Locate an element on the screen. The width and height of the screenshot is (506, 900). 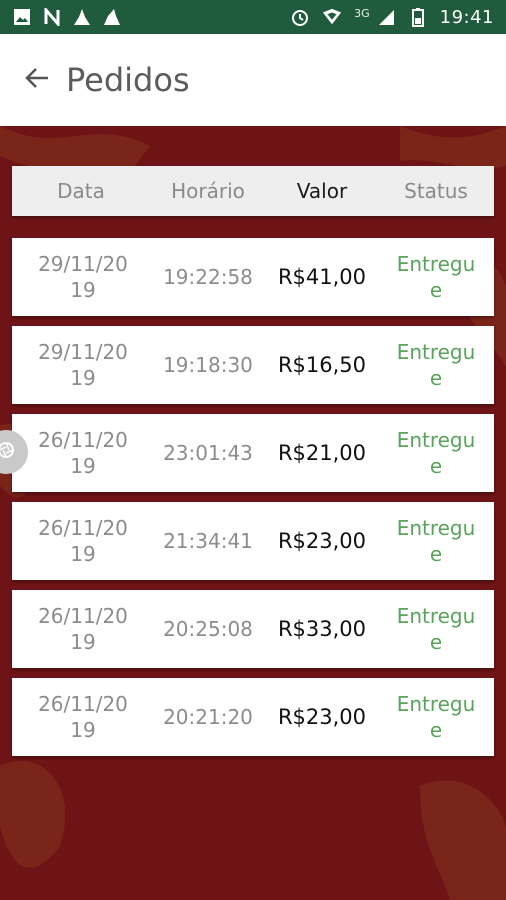
table-row: 29/11/2019 19:22:58 R$41,00 Entregue is located at coordinates (253, 277).